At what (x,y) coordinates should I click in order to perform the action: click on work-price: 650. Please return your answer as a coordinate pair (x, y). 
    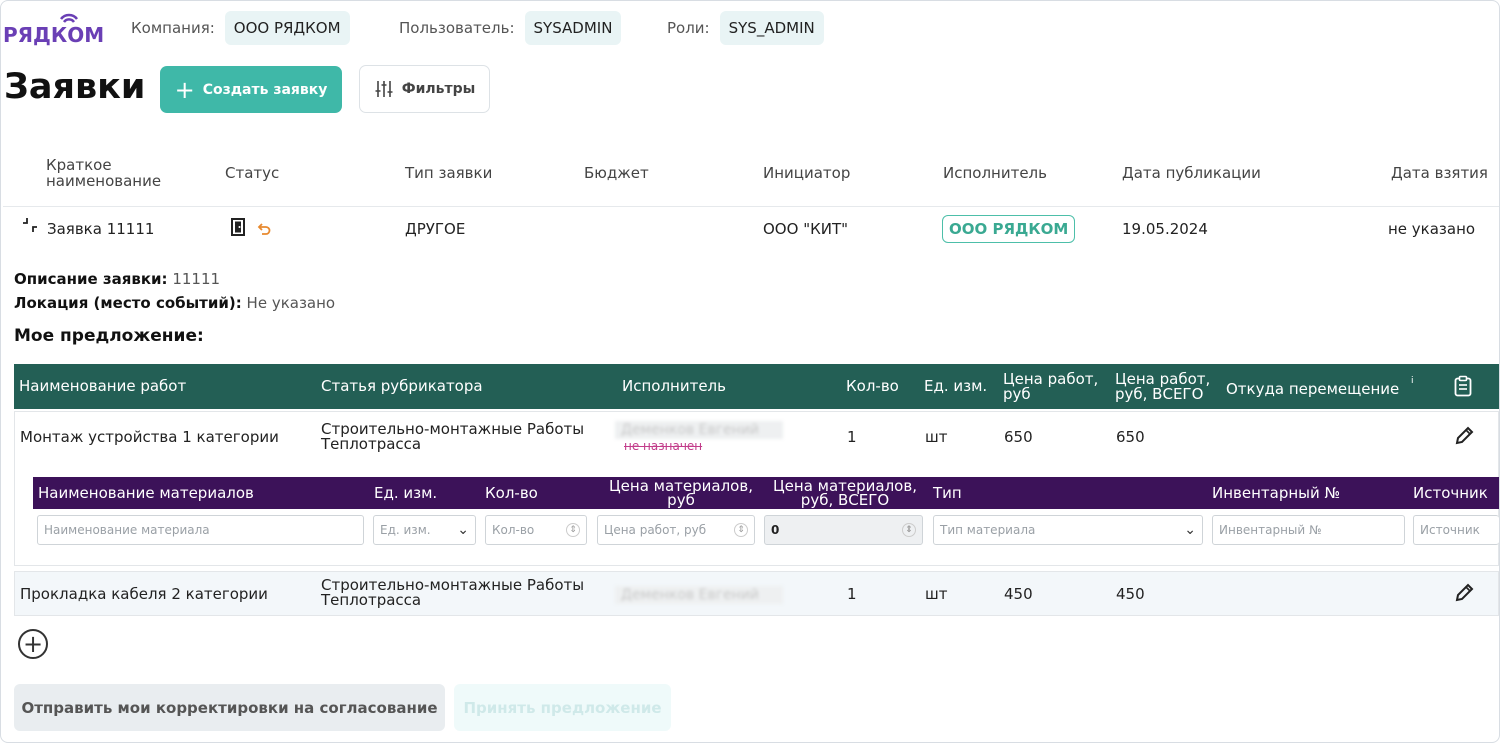
    Looking at the image, I should click on (1018, 437).